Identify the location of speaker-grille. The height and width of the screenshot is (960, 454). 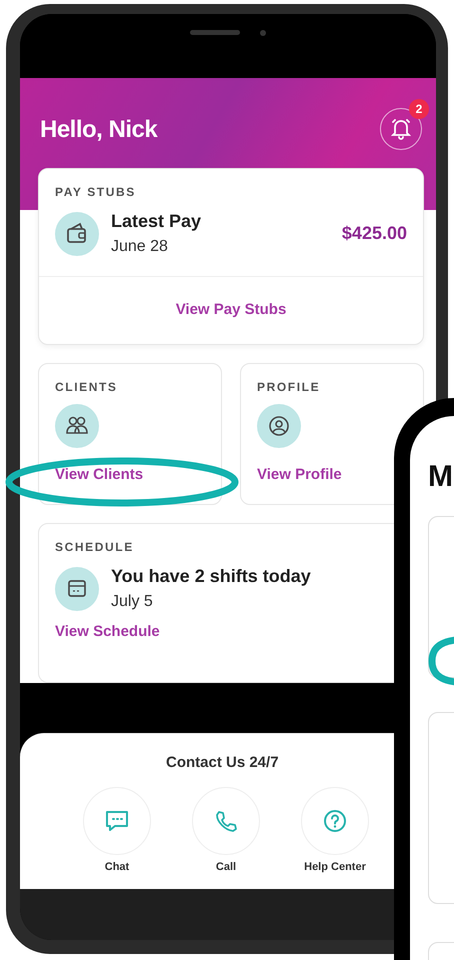
(215, 32).